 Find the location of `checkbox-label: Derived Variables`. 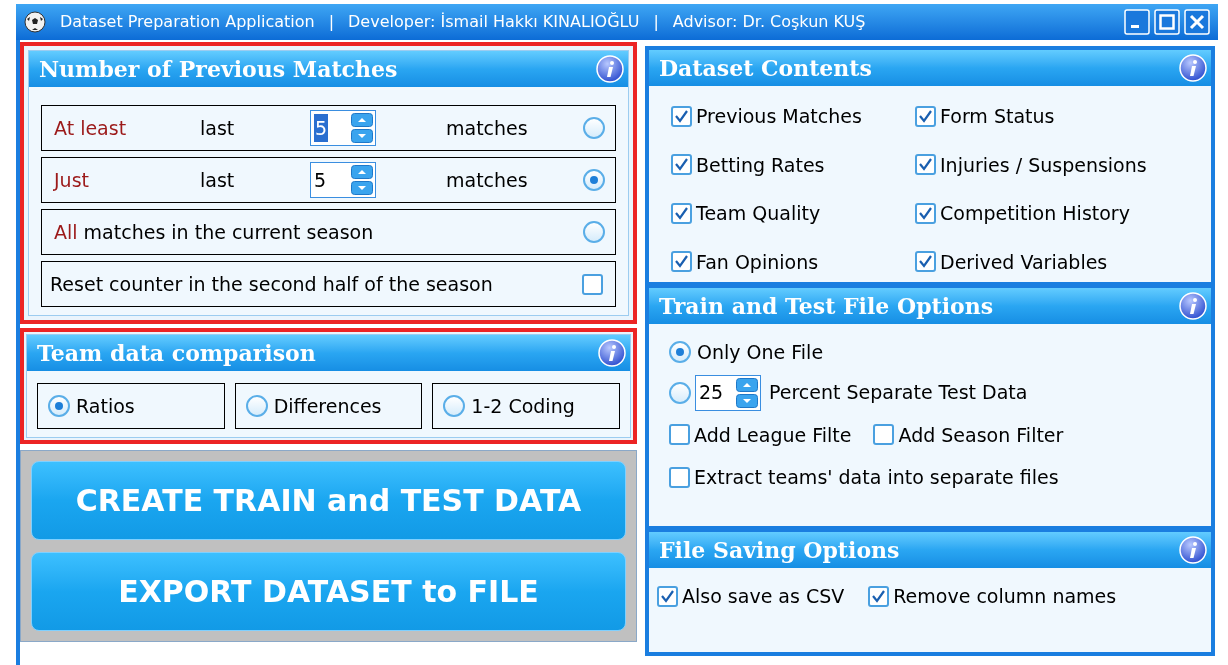

checkbox-label: Derived Variables is located at coordinates (1024, 261).